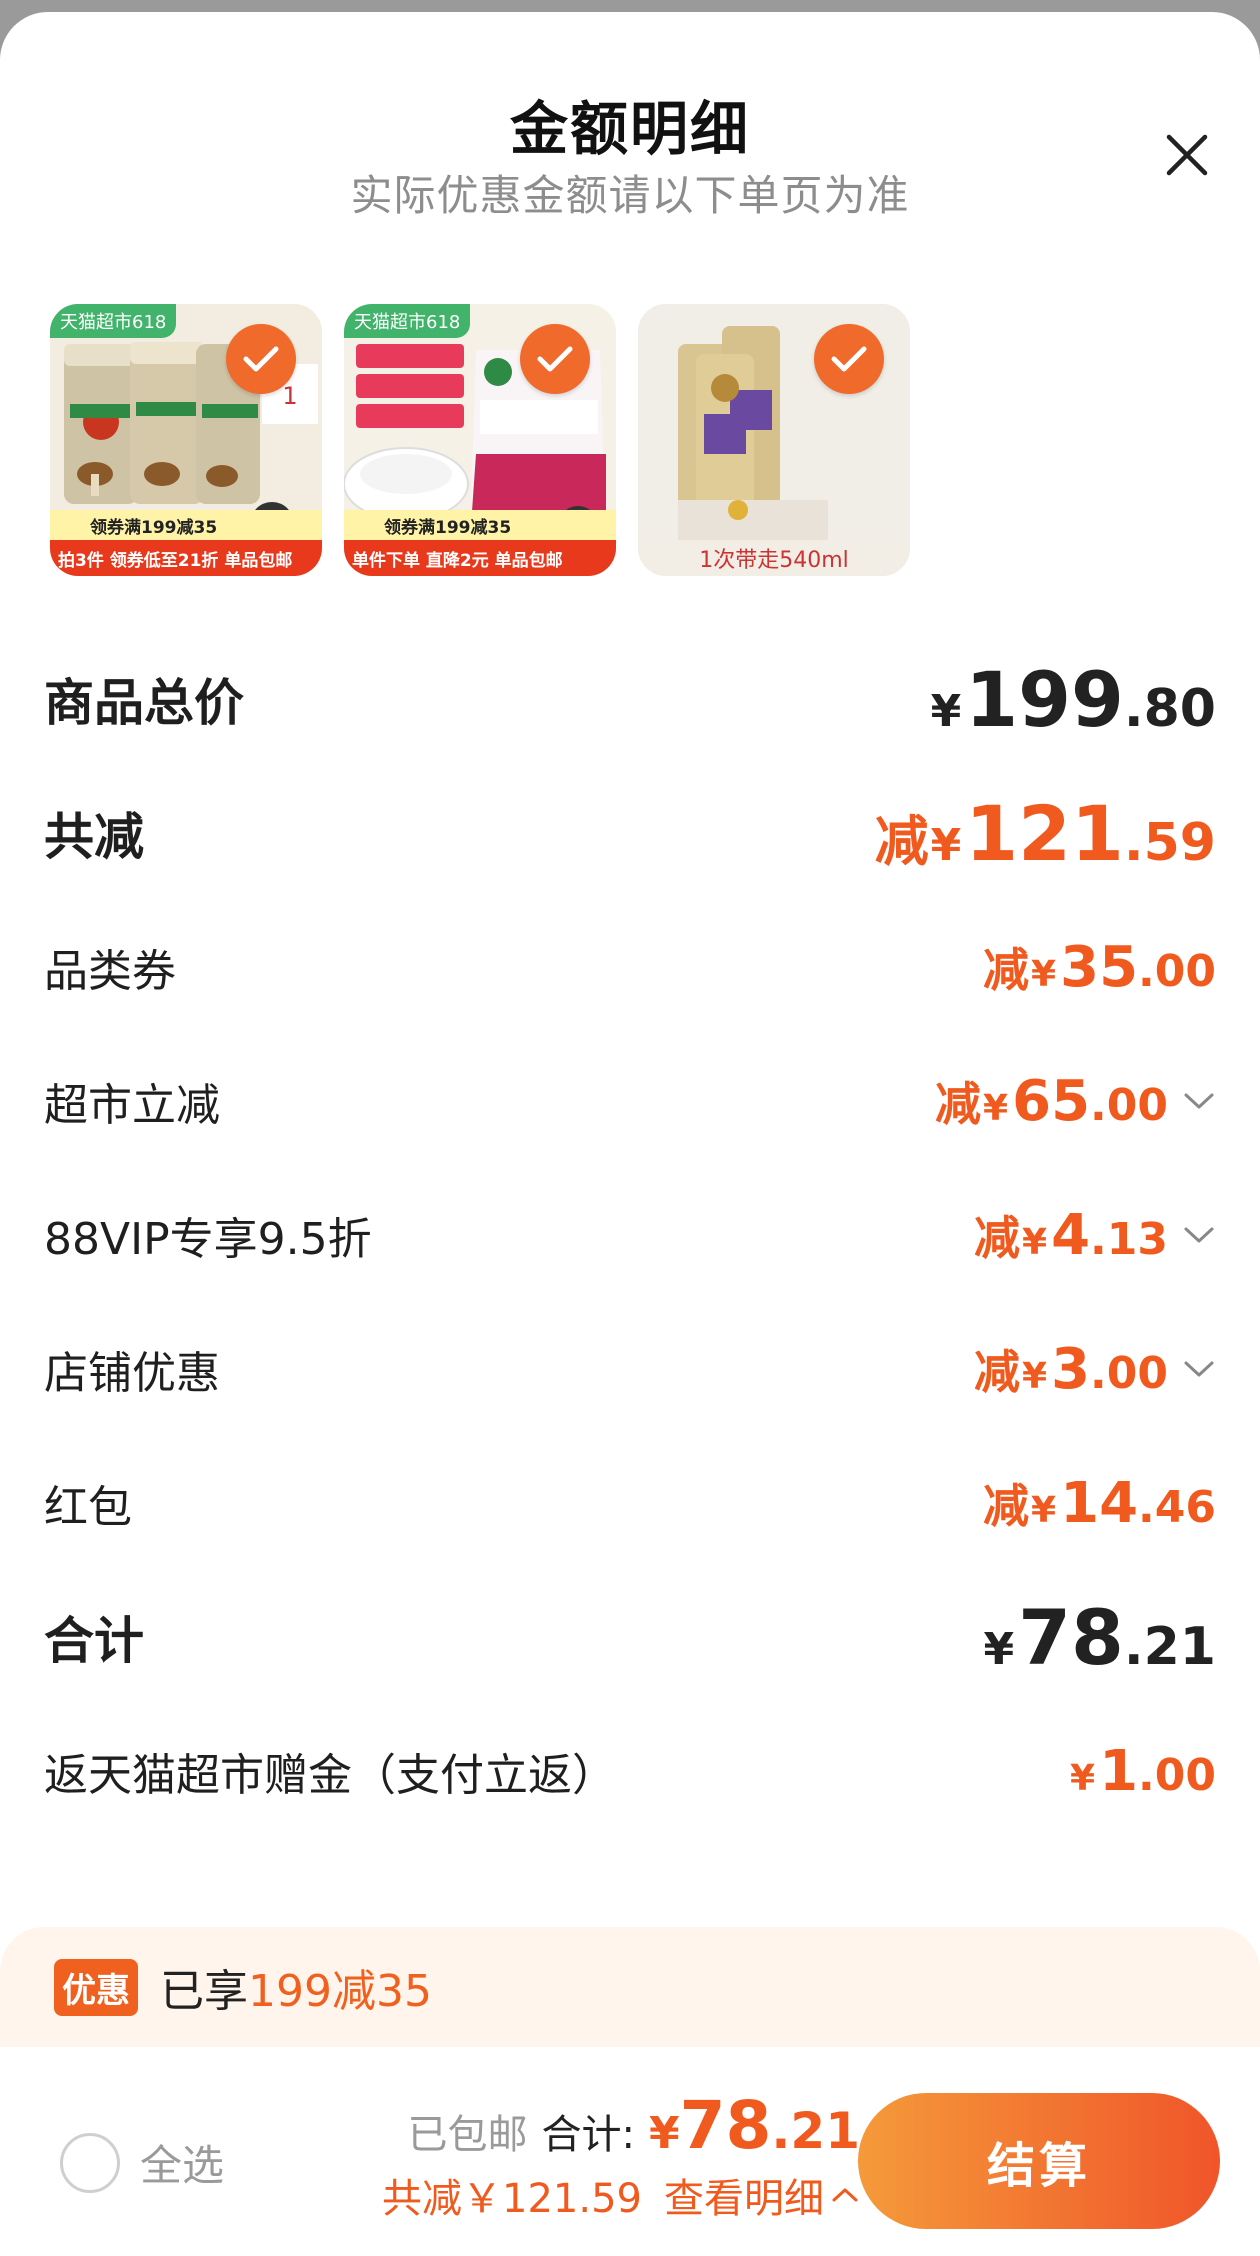  Describe the element at coordinates (90, 2162) in the screenshot. I see `select-all-radio` at that location.